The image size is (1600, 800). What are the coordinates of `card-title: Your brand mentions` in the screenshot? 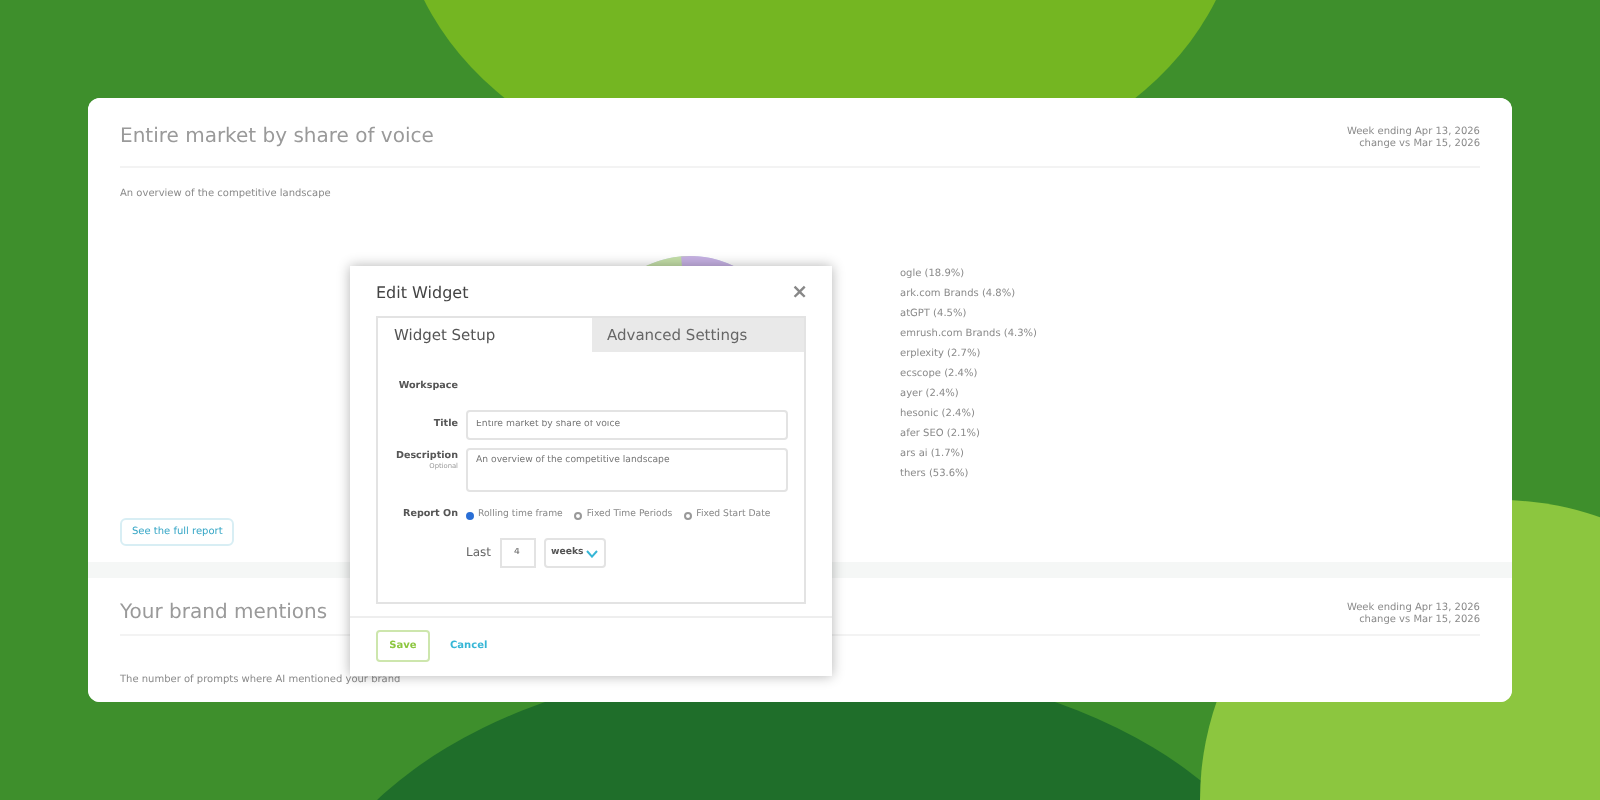 It's located at (224, 613).